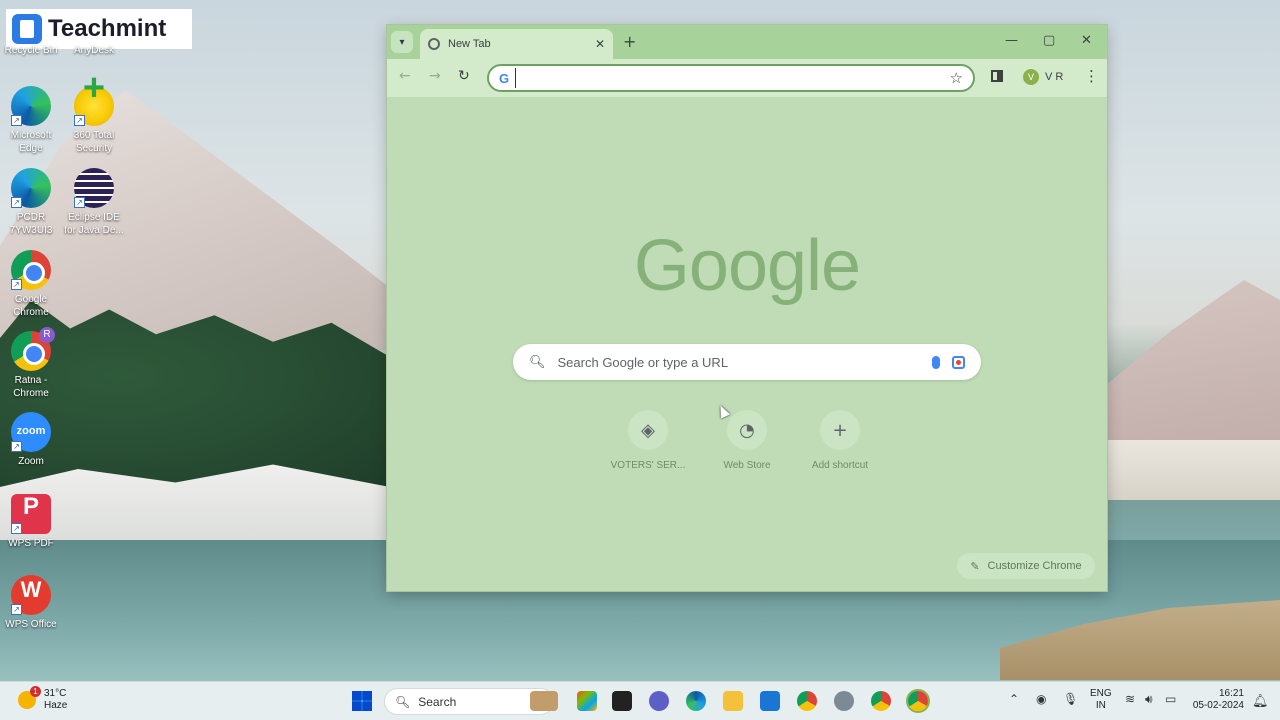  What do you see at coordinates (622, 701) in the screenshot?
I see `task-view-icon` at bounding box center [622, 701].